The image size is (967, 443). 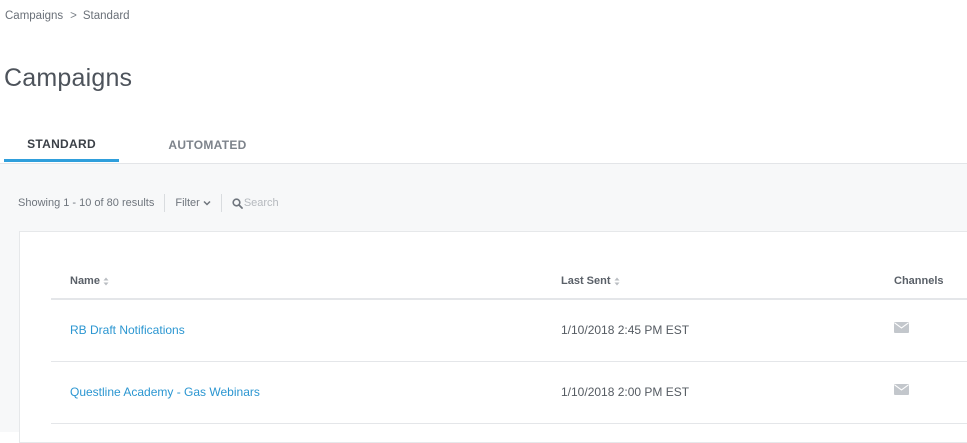 What do you see at coordinates (127, 330) in the screenshot?
I see `campaign-name-link: RB Draft Notifications` at bounding box center [127, 330].